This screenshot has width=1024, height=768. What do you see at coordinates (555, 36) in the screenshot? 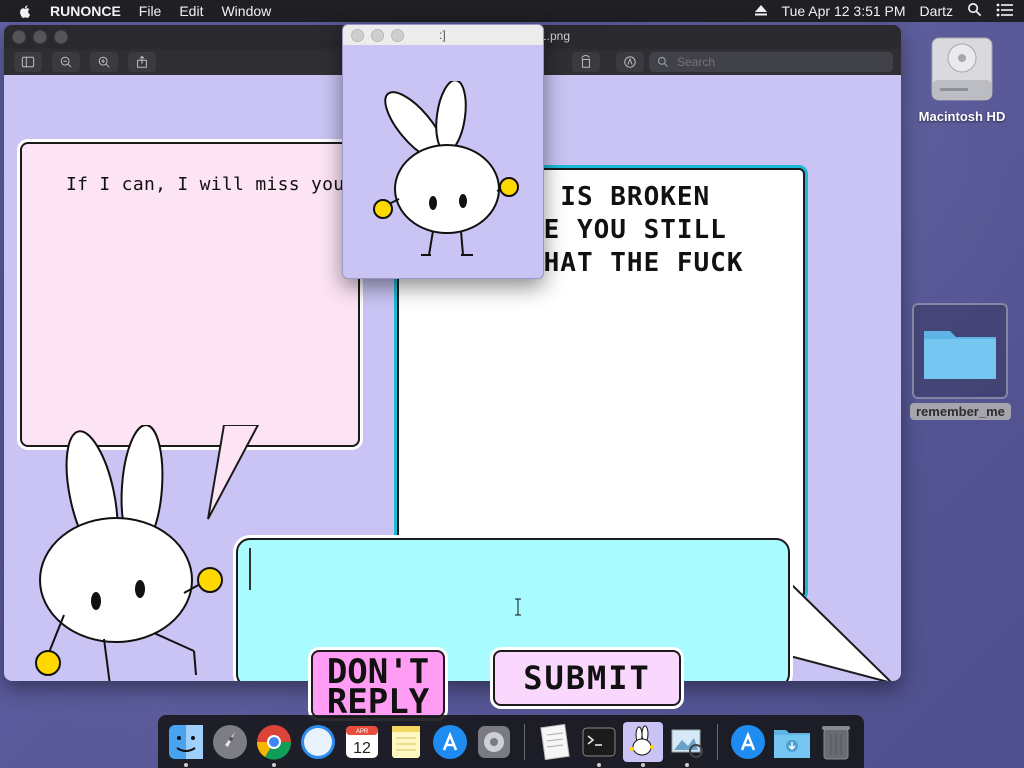
I see `window-title: 1.png` at bounding box center [555, 36].